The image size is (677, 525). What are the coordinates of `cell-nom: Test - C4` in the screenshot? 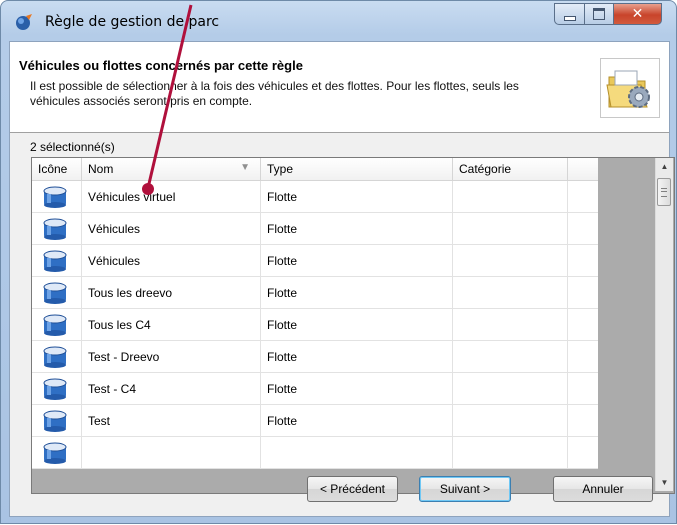 It's located at (171, 388).